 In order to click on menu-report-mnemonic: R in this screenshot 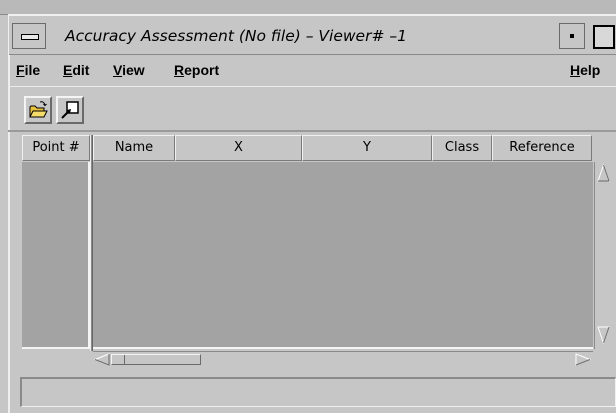, I will do `click(179, 70)`.